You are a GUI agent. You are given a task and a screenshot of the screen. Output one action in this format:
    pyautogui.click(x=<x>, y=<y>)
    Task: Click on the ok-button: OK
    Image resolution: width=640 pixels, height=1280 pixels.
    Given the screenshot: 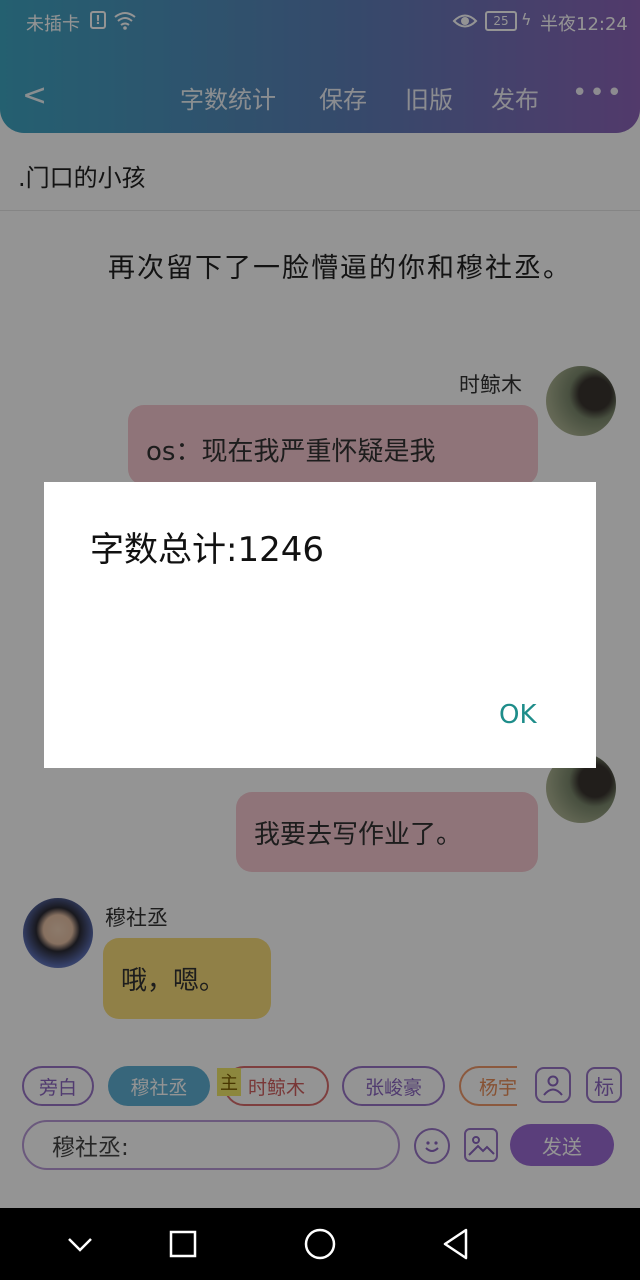 What is the action you would take?
    pyautogui.click(x=518, y=715)
    